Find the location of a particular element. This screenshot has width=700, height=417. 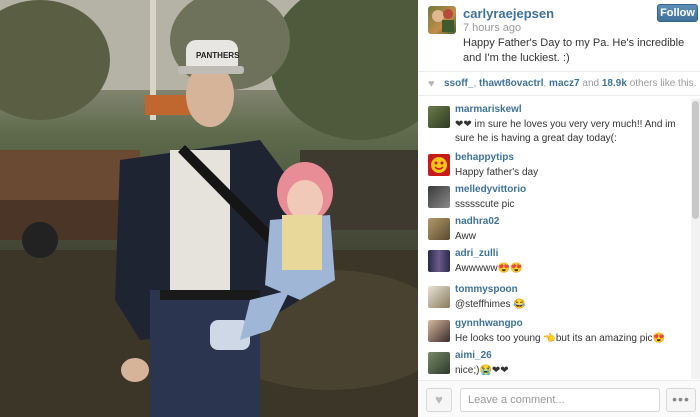

owner-username-link: carlyraejepsen is located at coordinates (508, 13).